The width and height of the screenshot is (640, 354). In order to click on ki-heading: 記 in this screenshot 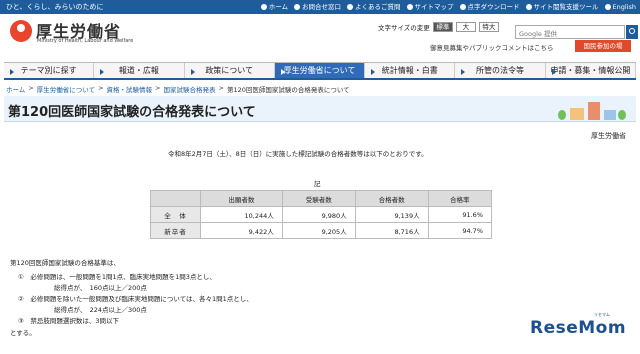, I will do `click(317, 184)`.